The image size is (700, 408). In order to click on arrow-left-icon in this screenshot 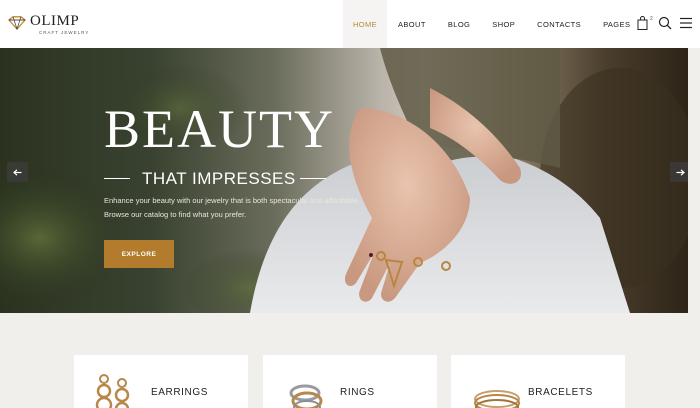, I will do `click(17, 172)`.